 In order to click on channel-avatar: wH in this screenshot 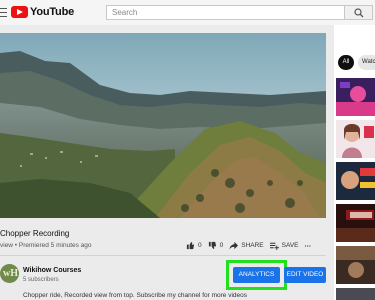, I will do `click(9, 273)`.